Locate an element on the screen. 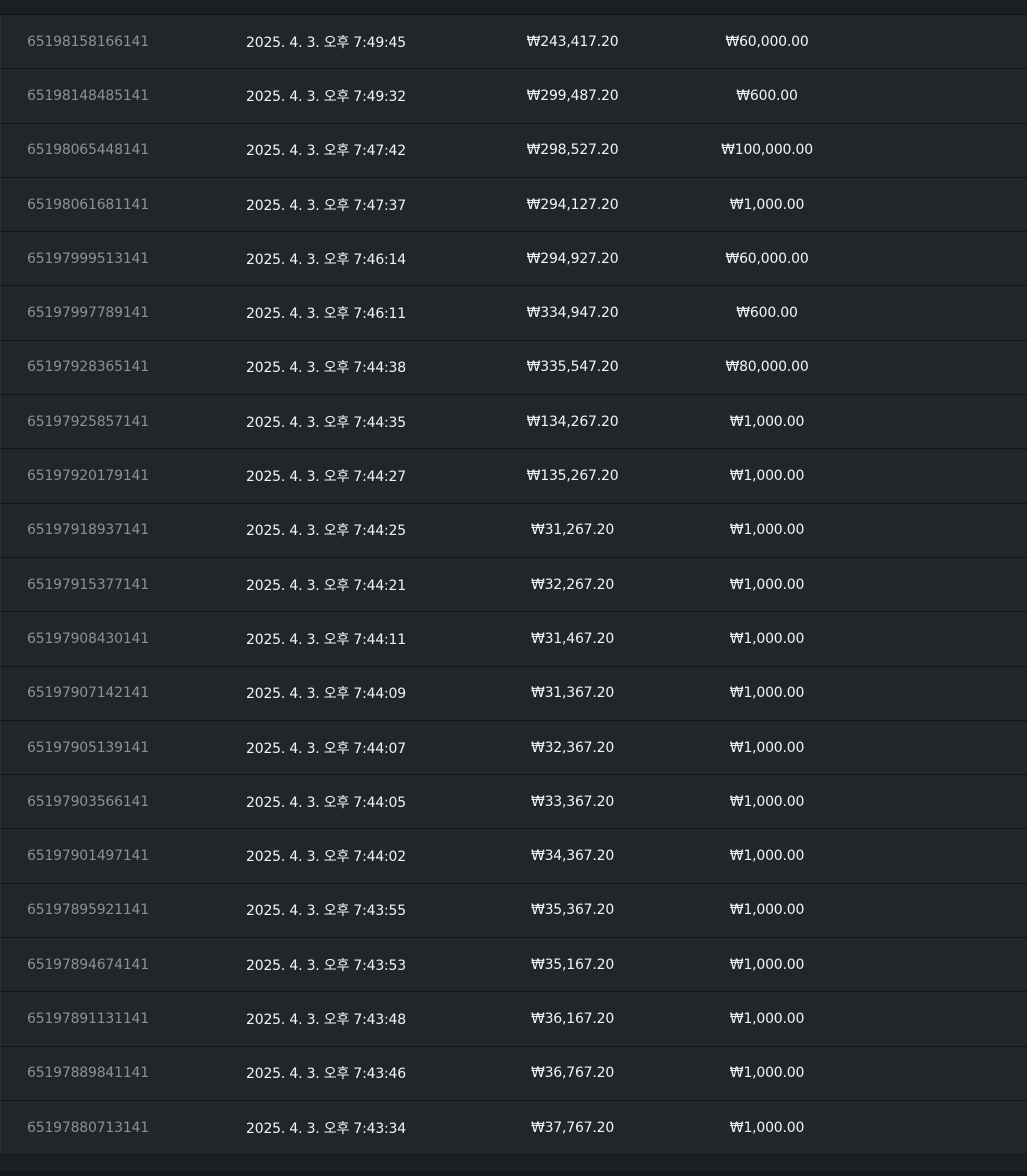  result-cell: ₩20 is located at coordinates (954, 204).